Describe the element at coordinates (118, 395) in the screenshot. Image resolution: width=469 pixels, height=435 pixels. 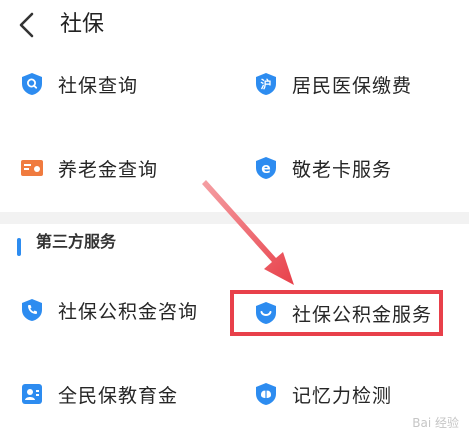
I see `service-label: 全民保教育金` at that location.